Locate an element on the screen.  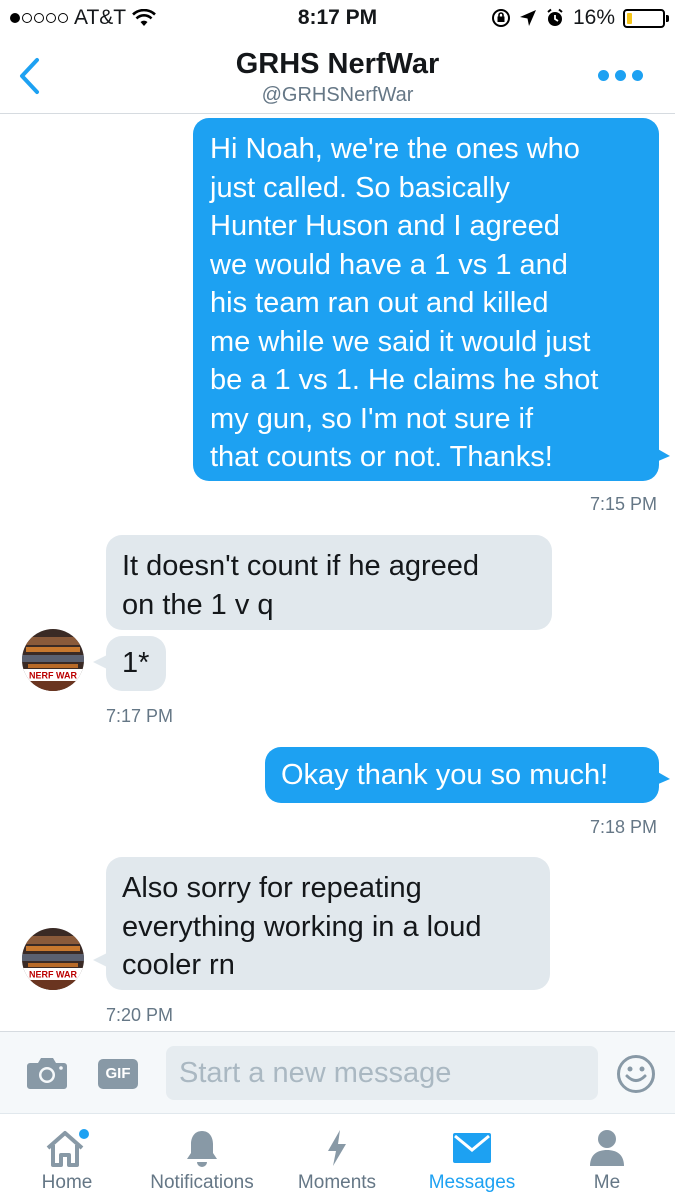
tab-me: Me is located at coordinates (607, 1157).